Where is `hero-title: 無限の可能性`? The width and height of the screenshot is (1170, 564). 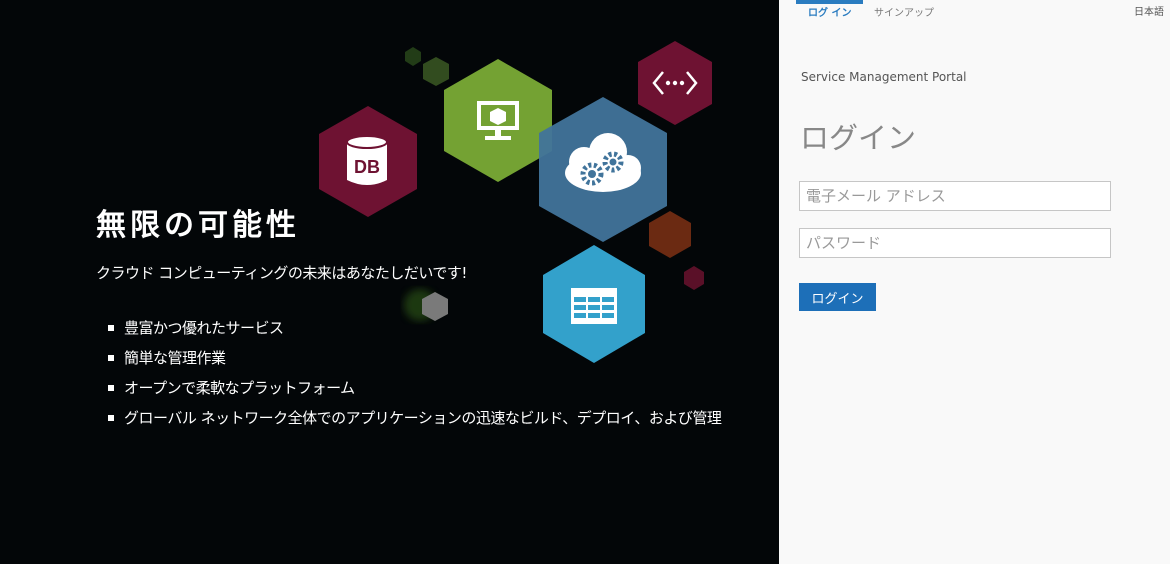
hero-title: 無限の可能性 is located at coordinates (198, 225).